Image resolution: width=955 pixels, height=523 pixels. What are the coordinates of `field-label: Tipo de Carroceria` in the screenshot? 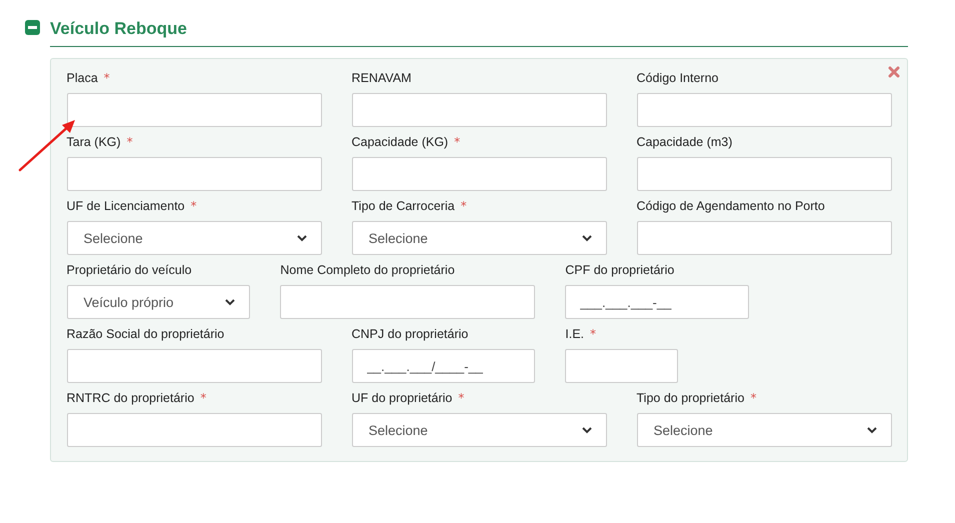 It's located at (403, 206).